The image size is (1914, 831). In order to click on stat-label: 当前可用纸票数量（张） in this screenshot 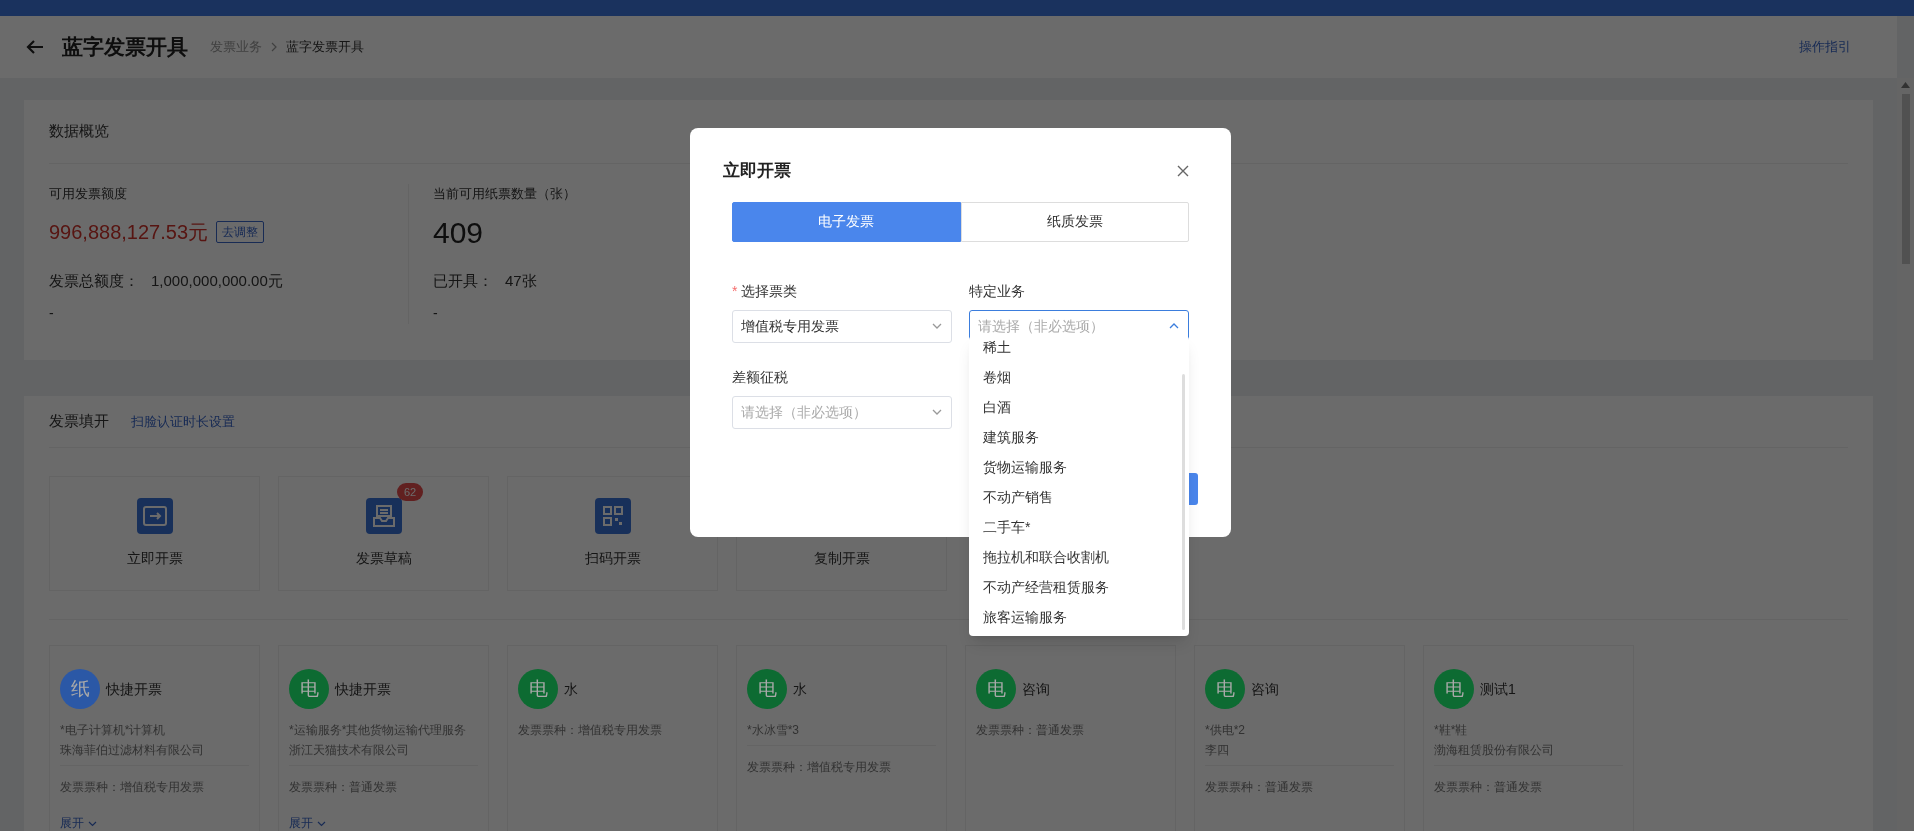, I will do `click(505, 194)`.